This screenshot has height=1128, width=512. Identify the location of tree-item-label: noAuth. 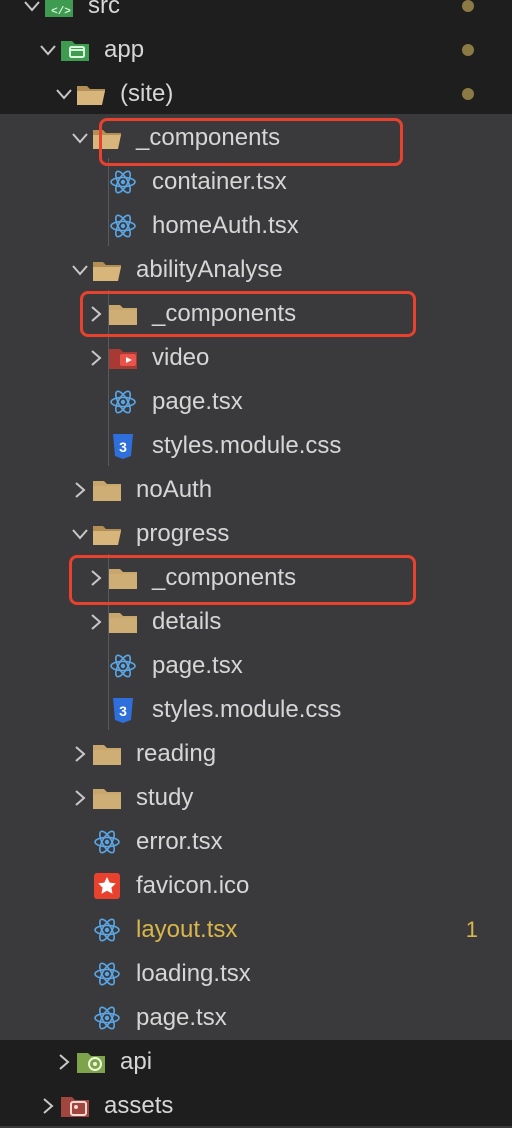
(174, 489).